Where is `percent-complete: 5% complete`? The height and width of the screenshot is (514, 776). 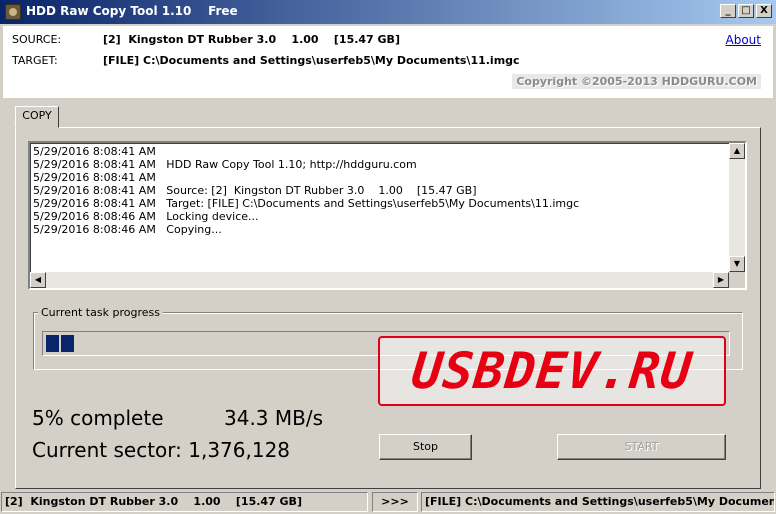 percent-complete: 5% complete is located at coordinates (98, 418).